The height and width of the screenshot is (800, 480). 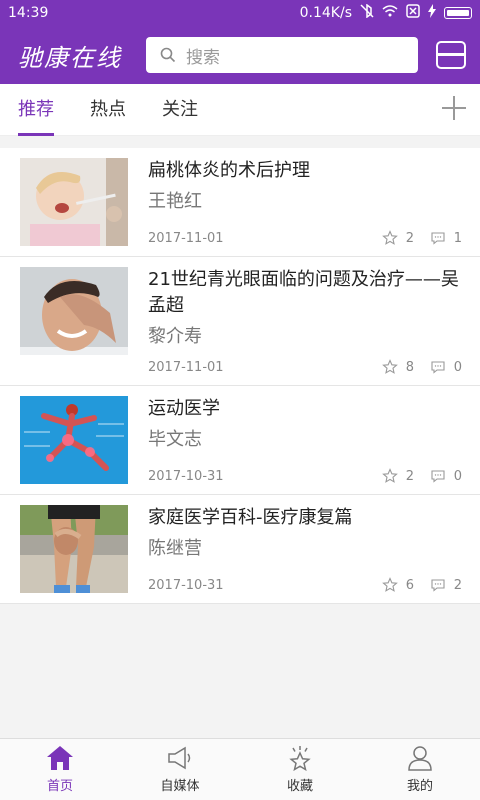 I want to click on app-header: 驰康在线 搜索, so click(x=240, y=55).